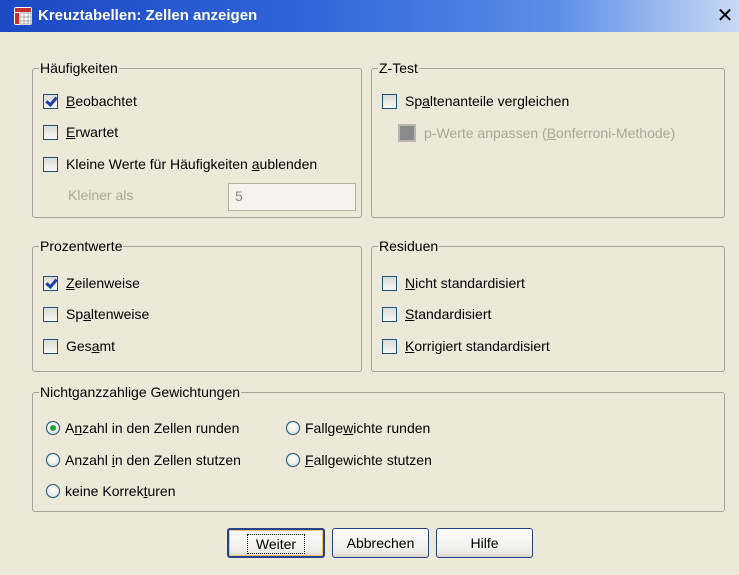 This screenshot has width=739, height=575. I want to click on fallgewichte-stutzen-label: Fallgewichte stutzen, so click(368, 460).